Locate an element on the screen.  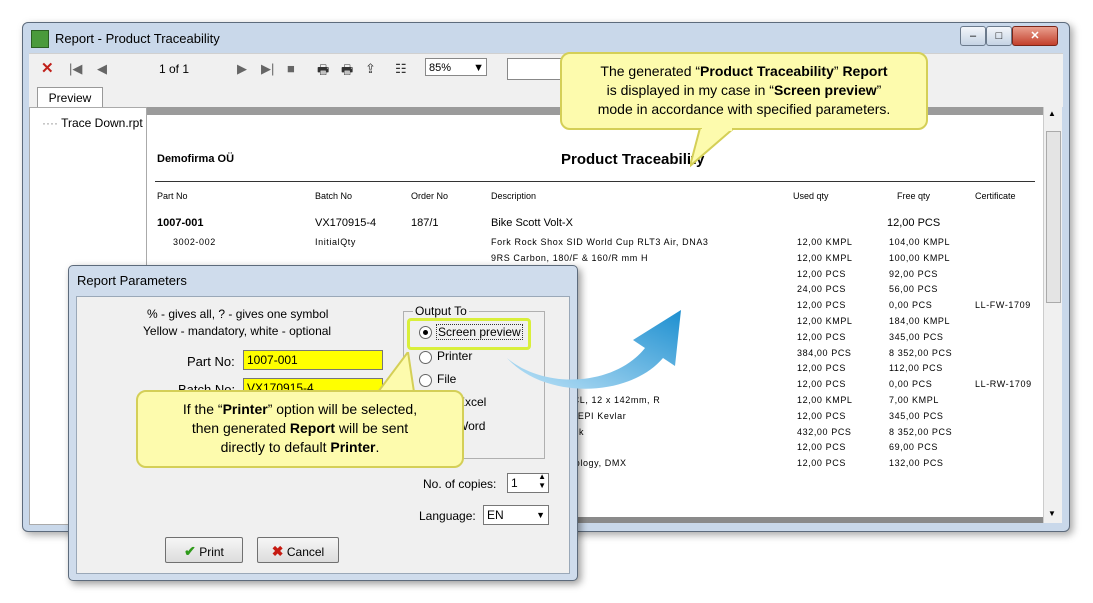
callout-bold: Printer is located at coordinates (353, 447).